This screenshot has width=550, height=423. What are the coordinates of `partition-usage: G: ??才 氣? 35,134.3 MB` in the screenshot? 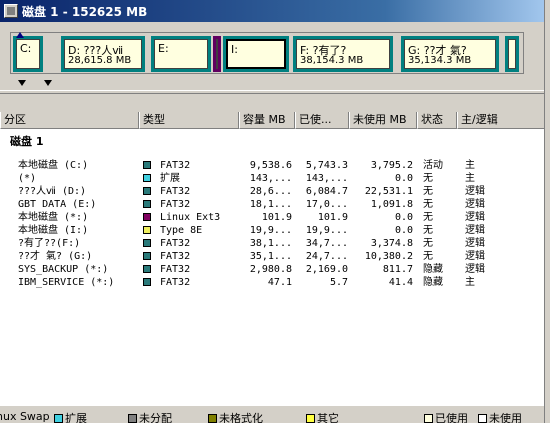 It's located at (450, 54).